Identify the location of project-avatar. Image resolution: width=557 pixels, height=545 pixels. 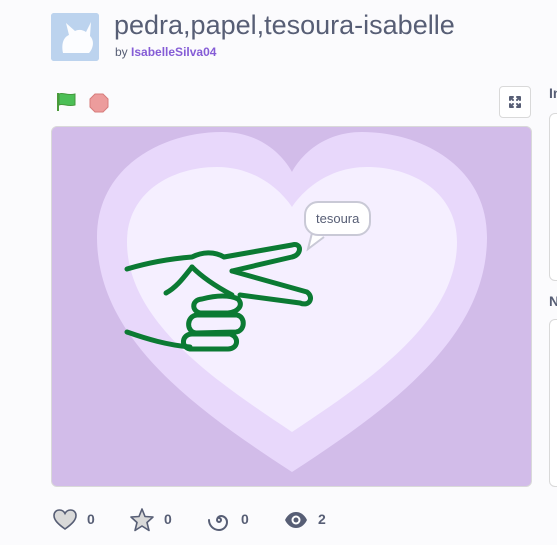
(75, 37).